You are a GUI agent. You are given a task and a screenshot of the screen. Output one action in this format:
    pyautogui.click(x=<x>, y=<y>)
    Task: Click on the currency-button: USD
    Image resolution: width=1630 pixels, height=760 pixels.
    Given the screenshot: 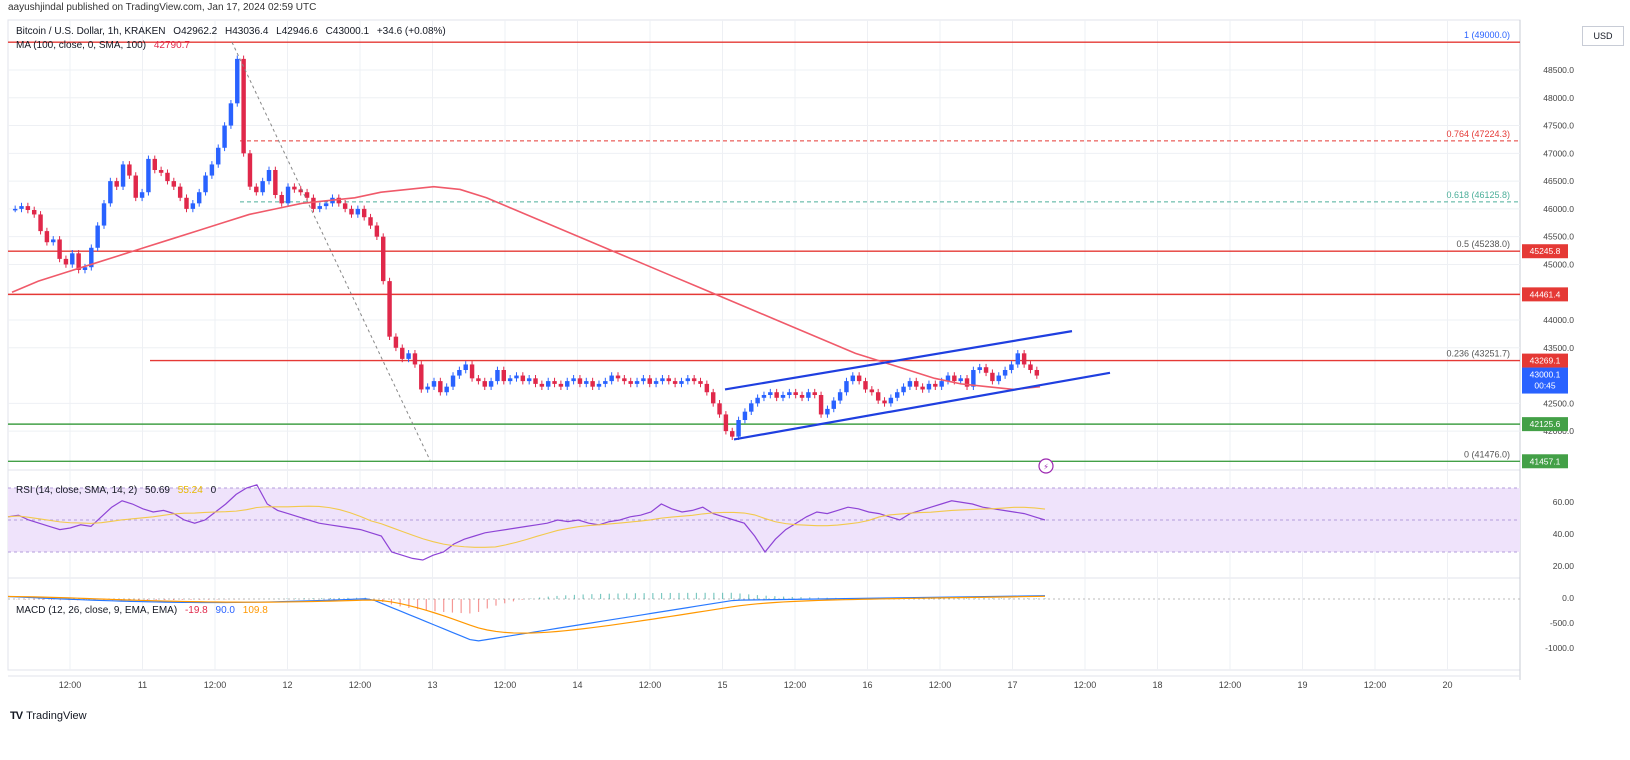 What is the action you would take?
    pyautogui.click(x=1603, y=36)
    